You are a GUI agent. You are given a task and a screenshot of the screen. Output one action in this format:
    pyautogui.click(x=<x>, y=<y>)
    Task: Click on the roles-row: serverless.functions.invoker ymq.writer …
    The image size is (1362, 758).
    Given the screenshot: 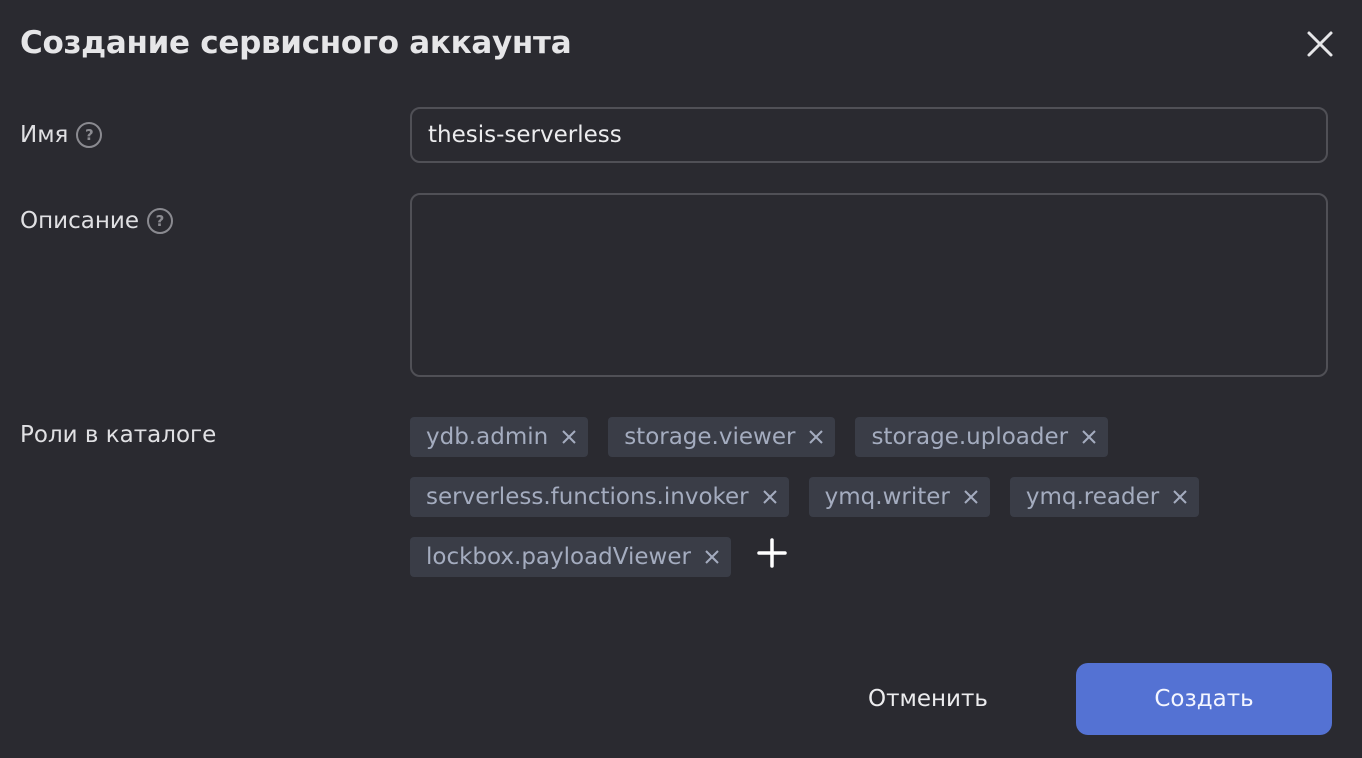 What is the action you would take?
    pyautogui.click(x=870, y=497)
    